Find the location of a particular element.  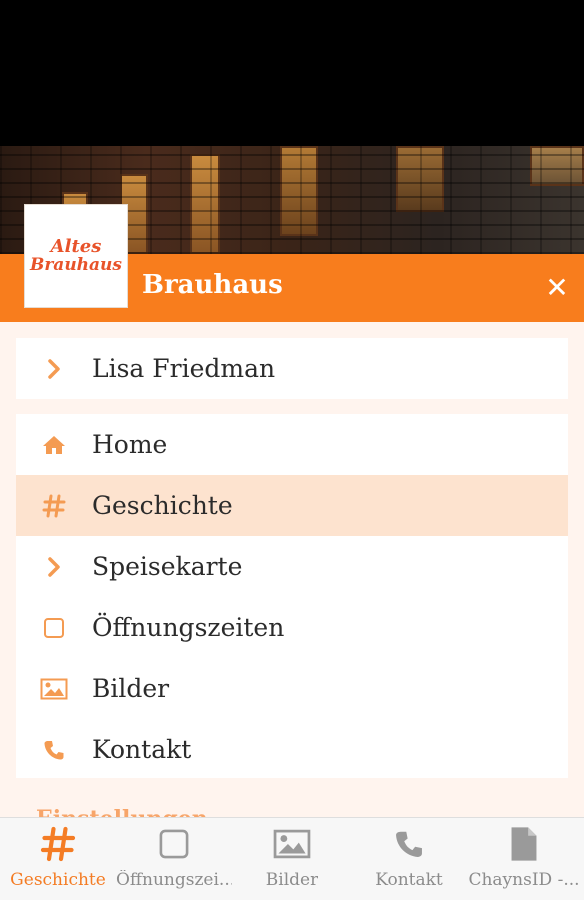

menu-item-geschichte: Geschichte is located at coordinates (292, 505).